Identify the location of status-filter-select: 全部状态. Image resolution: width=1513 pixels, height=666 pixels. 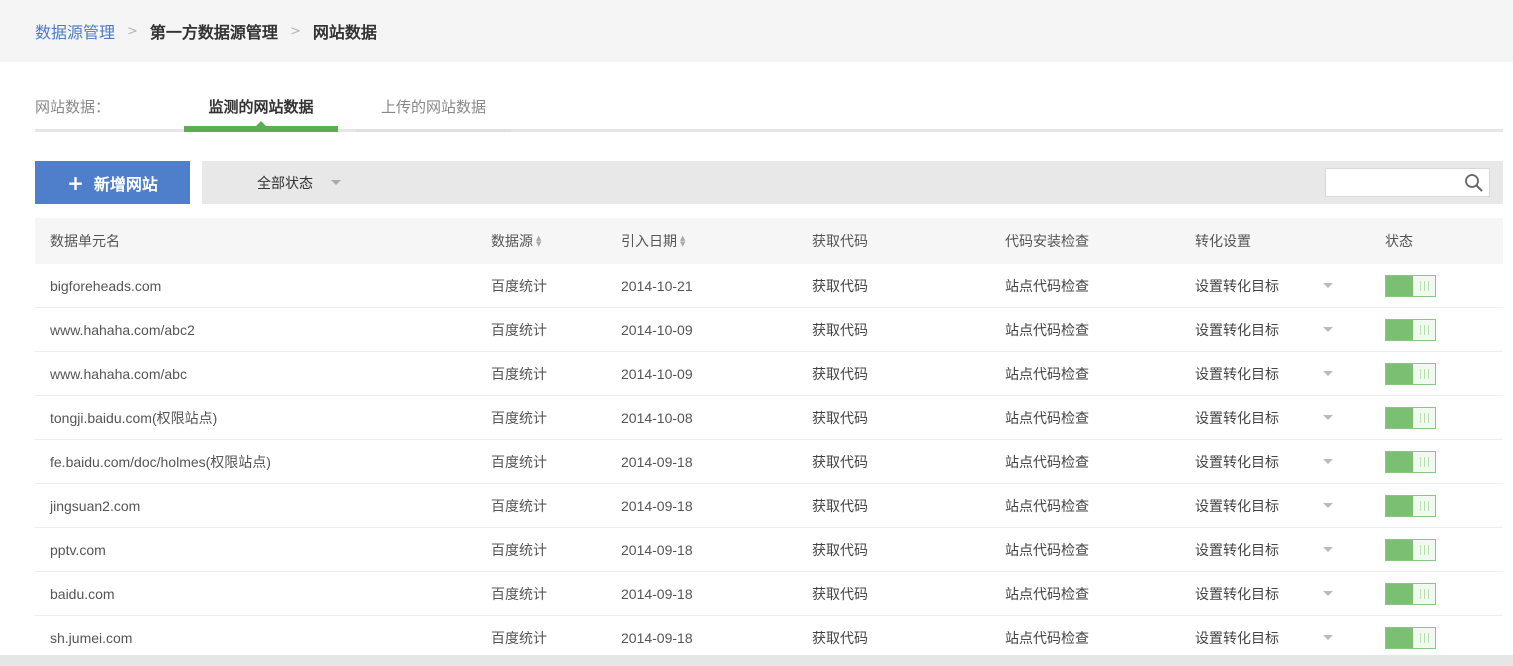
(299, 182).